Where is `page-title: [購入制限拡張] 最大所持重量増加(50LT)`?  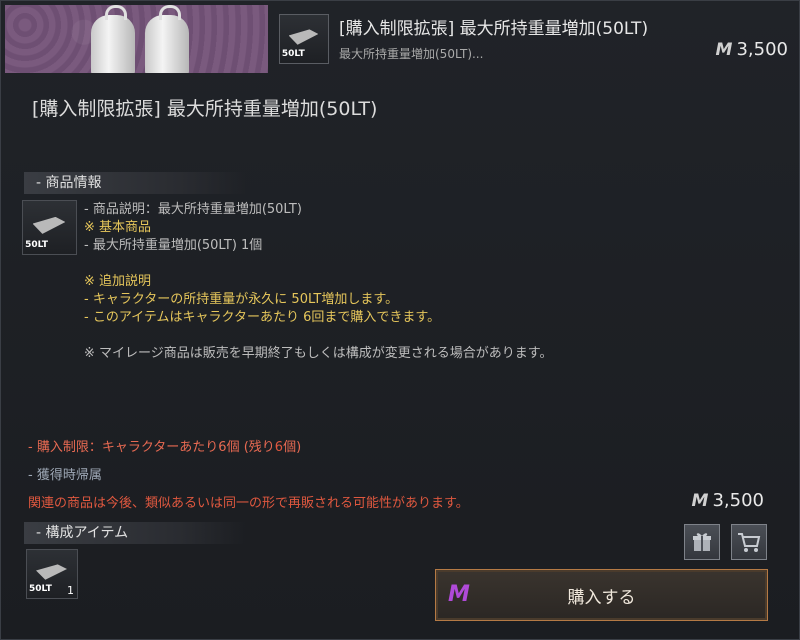
page-title: [購入制限拡張] 最大所持重量増加(50LT) is located at coordinates (205, 109).